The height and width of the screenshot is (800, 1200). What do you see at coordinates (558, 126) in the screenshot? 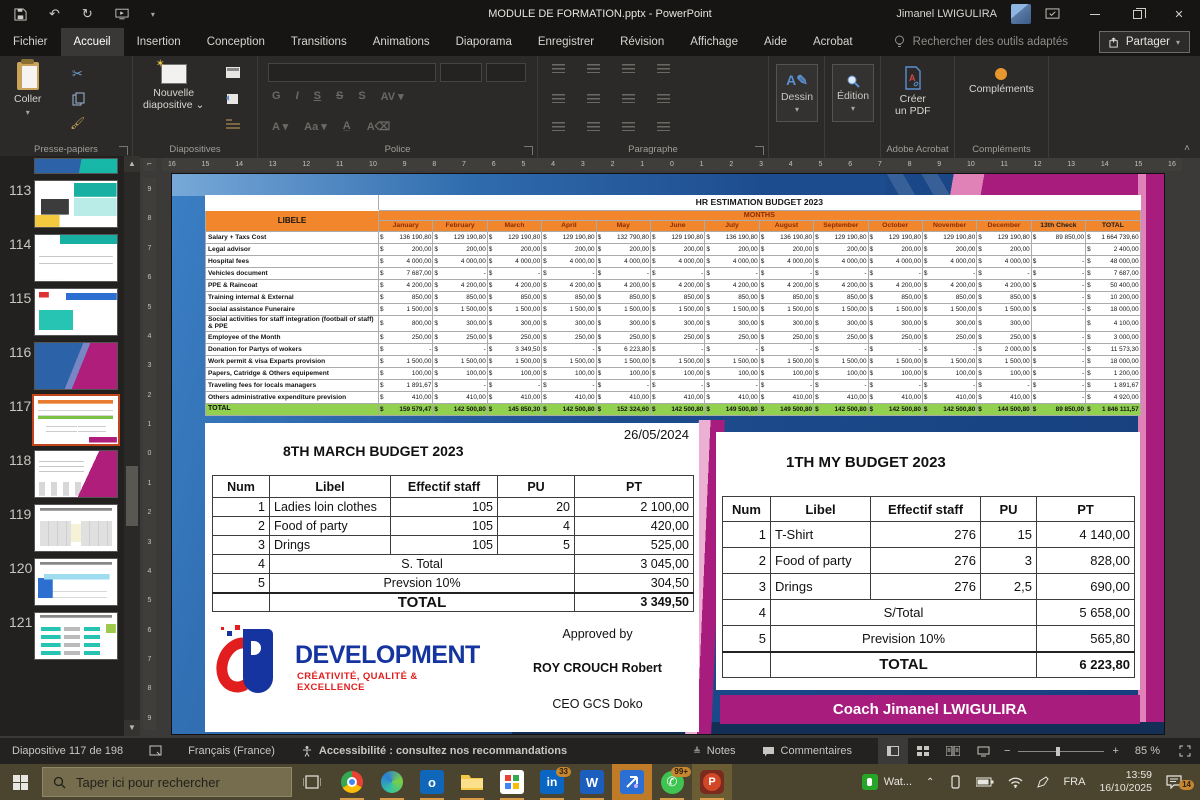
I see `align-left-button` at bounding box center [558, 126].